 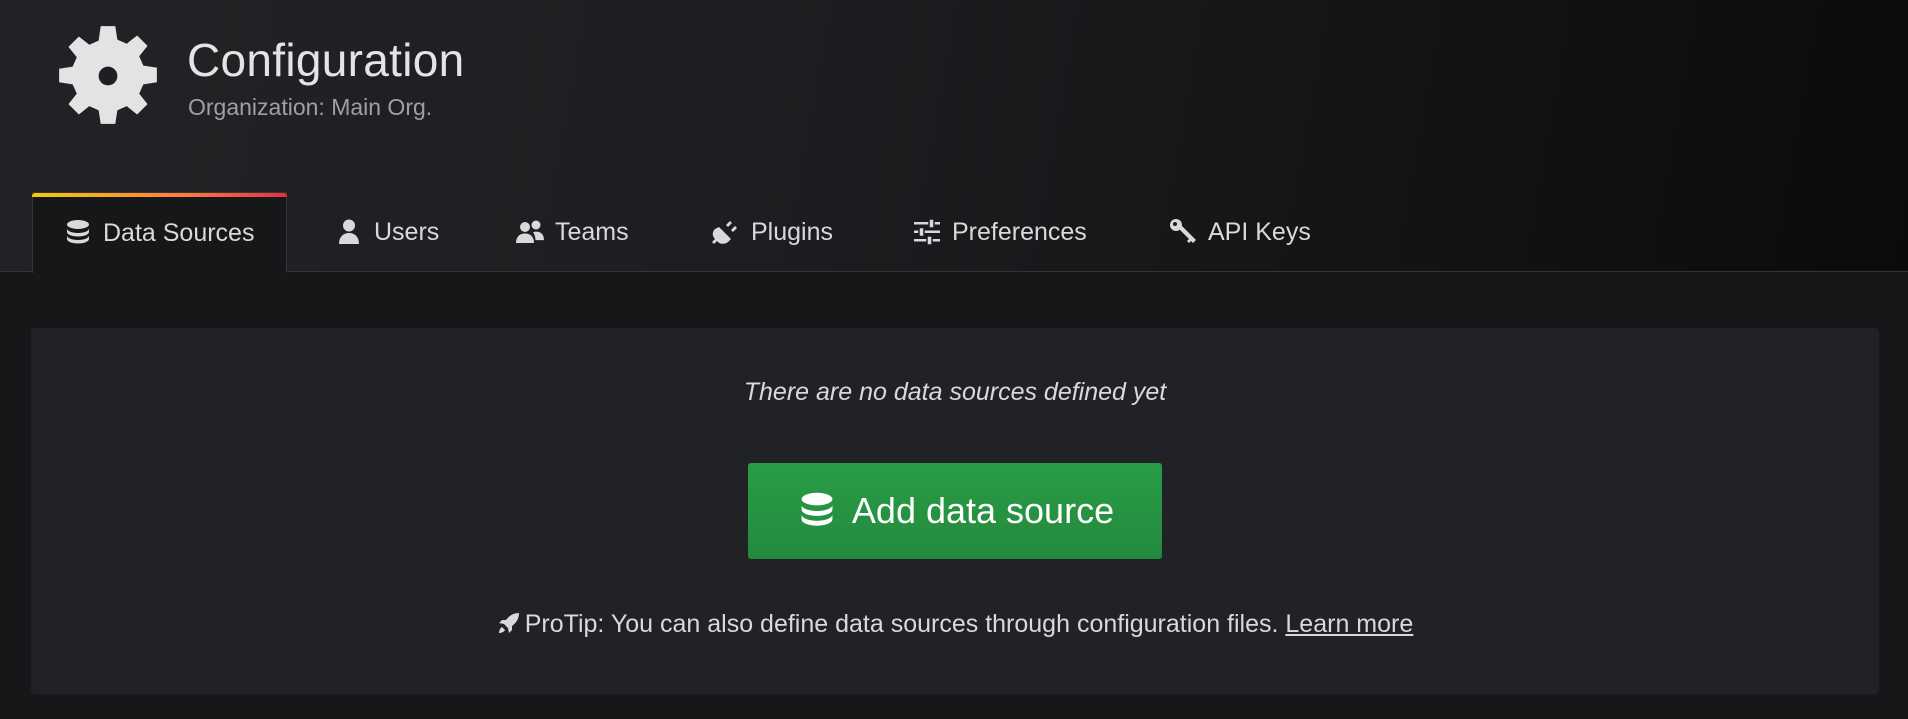 I want to click on learn-more-link: Learn more, so click(x=1349, y=624).